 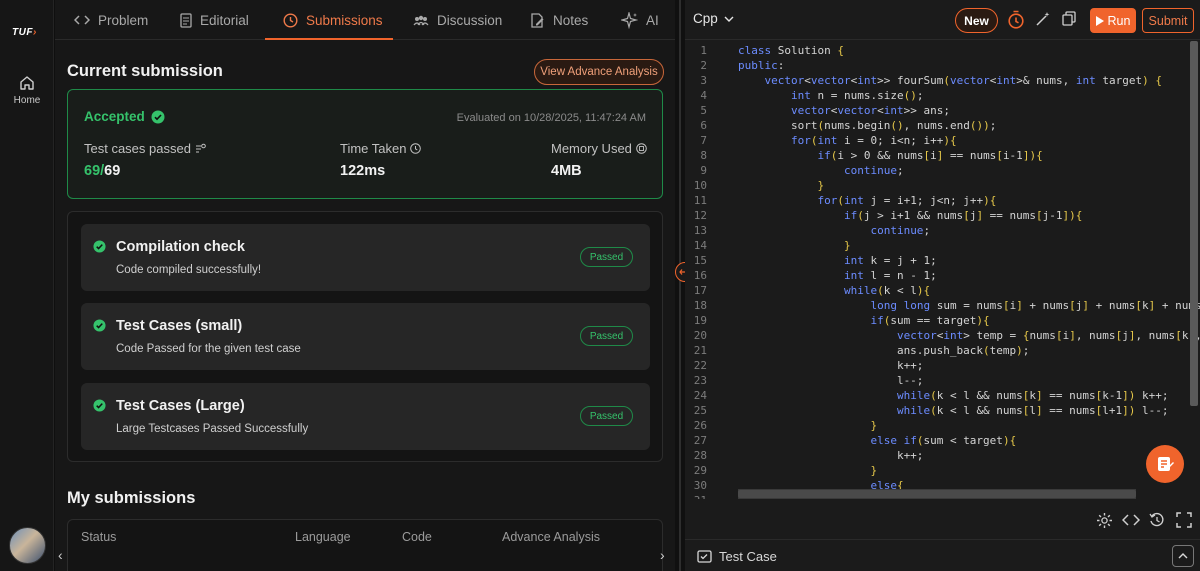 I want to click on code-line: 19 if(sum == target){, so click(x=942, y=320).